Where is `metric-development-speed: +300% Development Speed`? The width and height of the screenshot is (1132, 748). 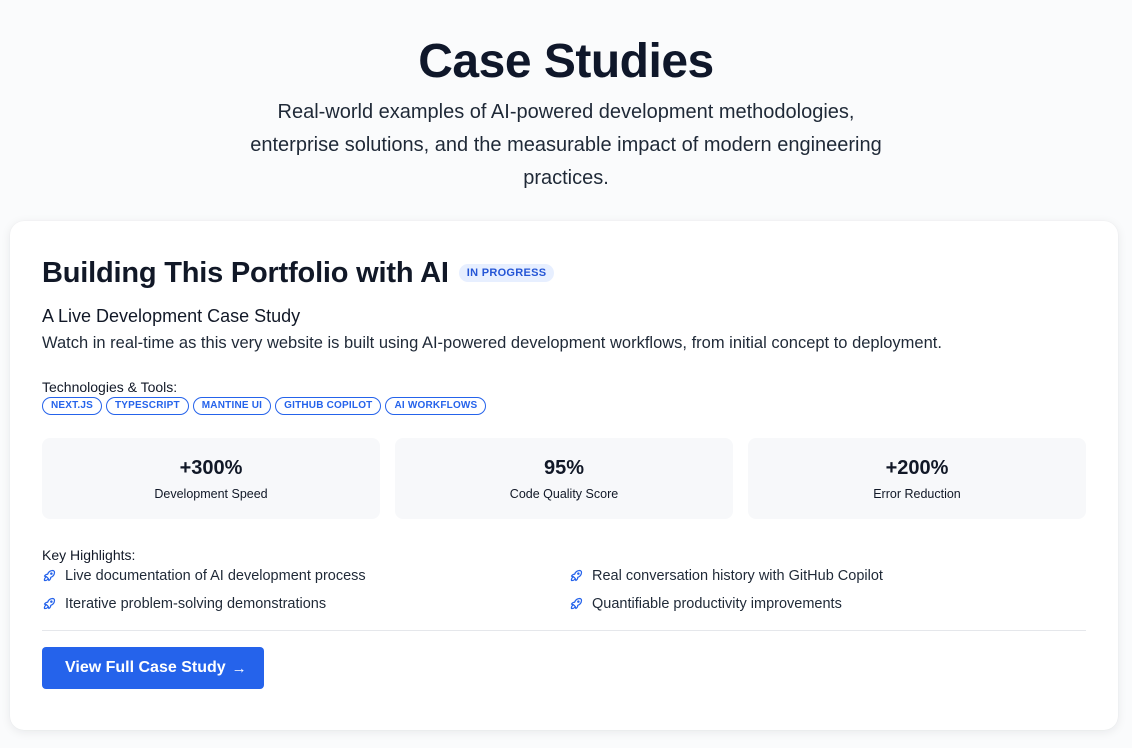
metric-development-speed: +300% Development Speed is located at coordinates (211, 478).